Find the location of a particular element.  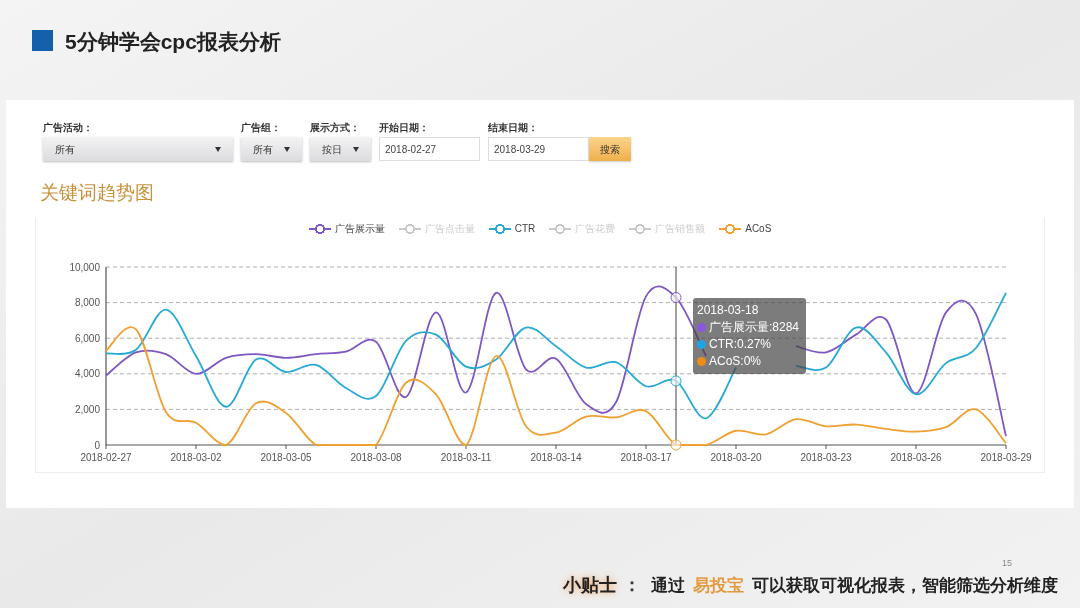

axis-label: 2018-03-26 is located at coordinates (916, 457).